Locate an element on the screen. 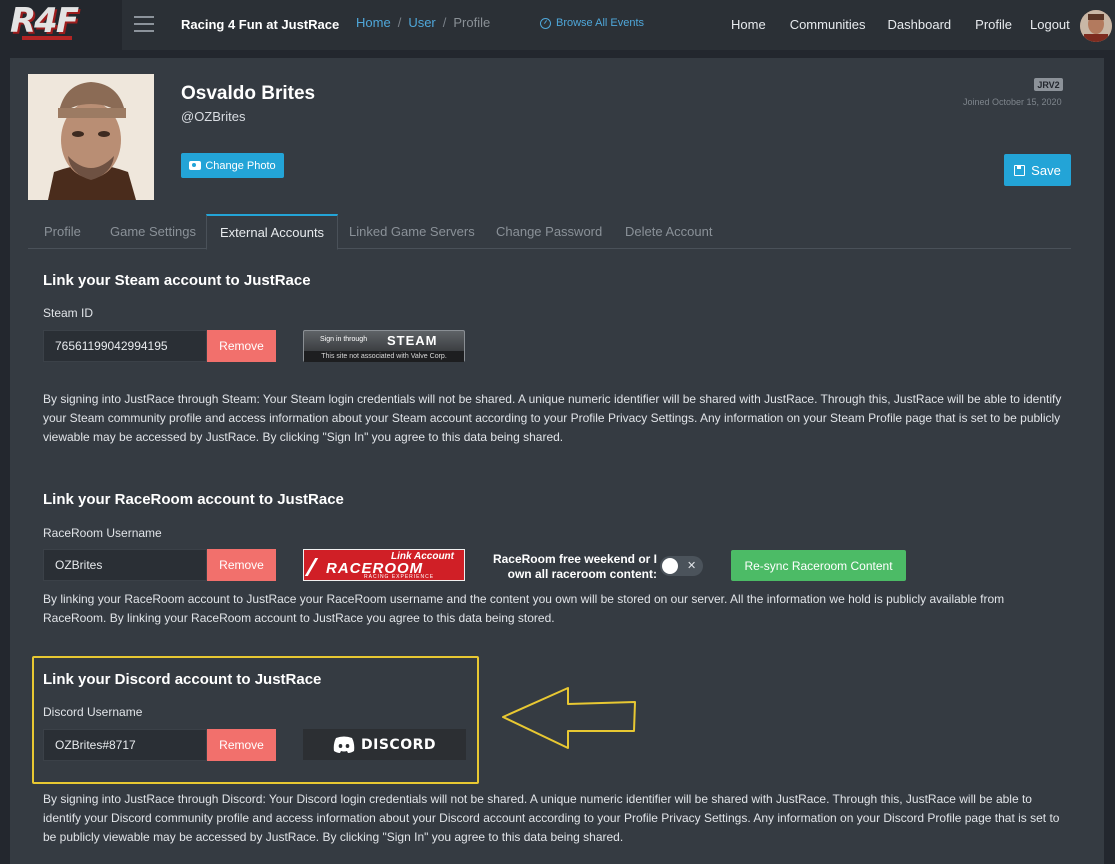  discord-section-title: Link your Discord account to JustRace is located at coordinates (182, 679).